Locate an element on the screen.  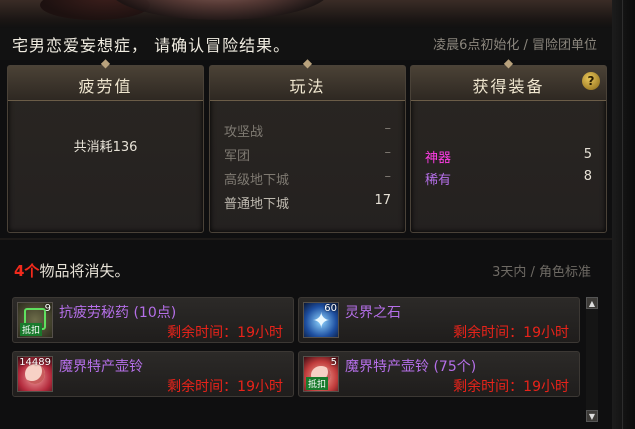
equip-count: 8 is located at coordinates (587, 176).